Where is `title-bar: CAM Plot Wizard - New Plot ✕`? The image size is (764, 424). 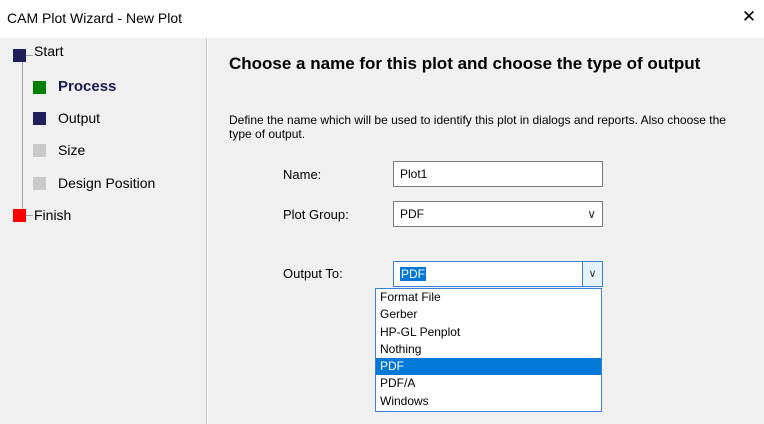 title-bar: CAM Plot Wizard - New Plot ✕ is located at coordinates (382, 19).